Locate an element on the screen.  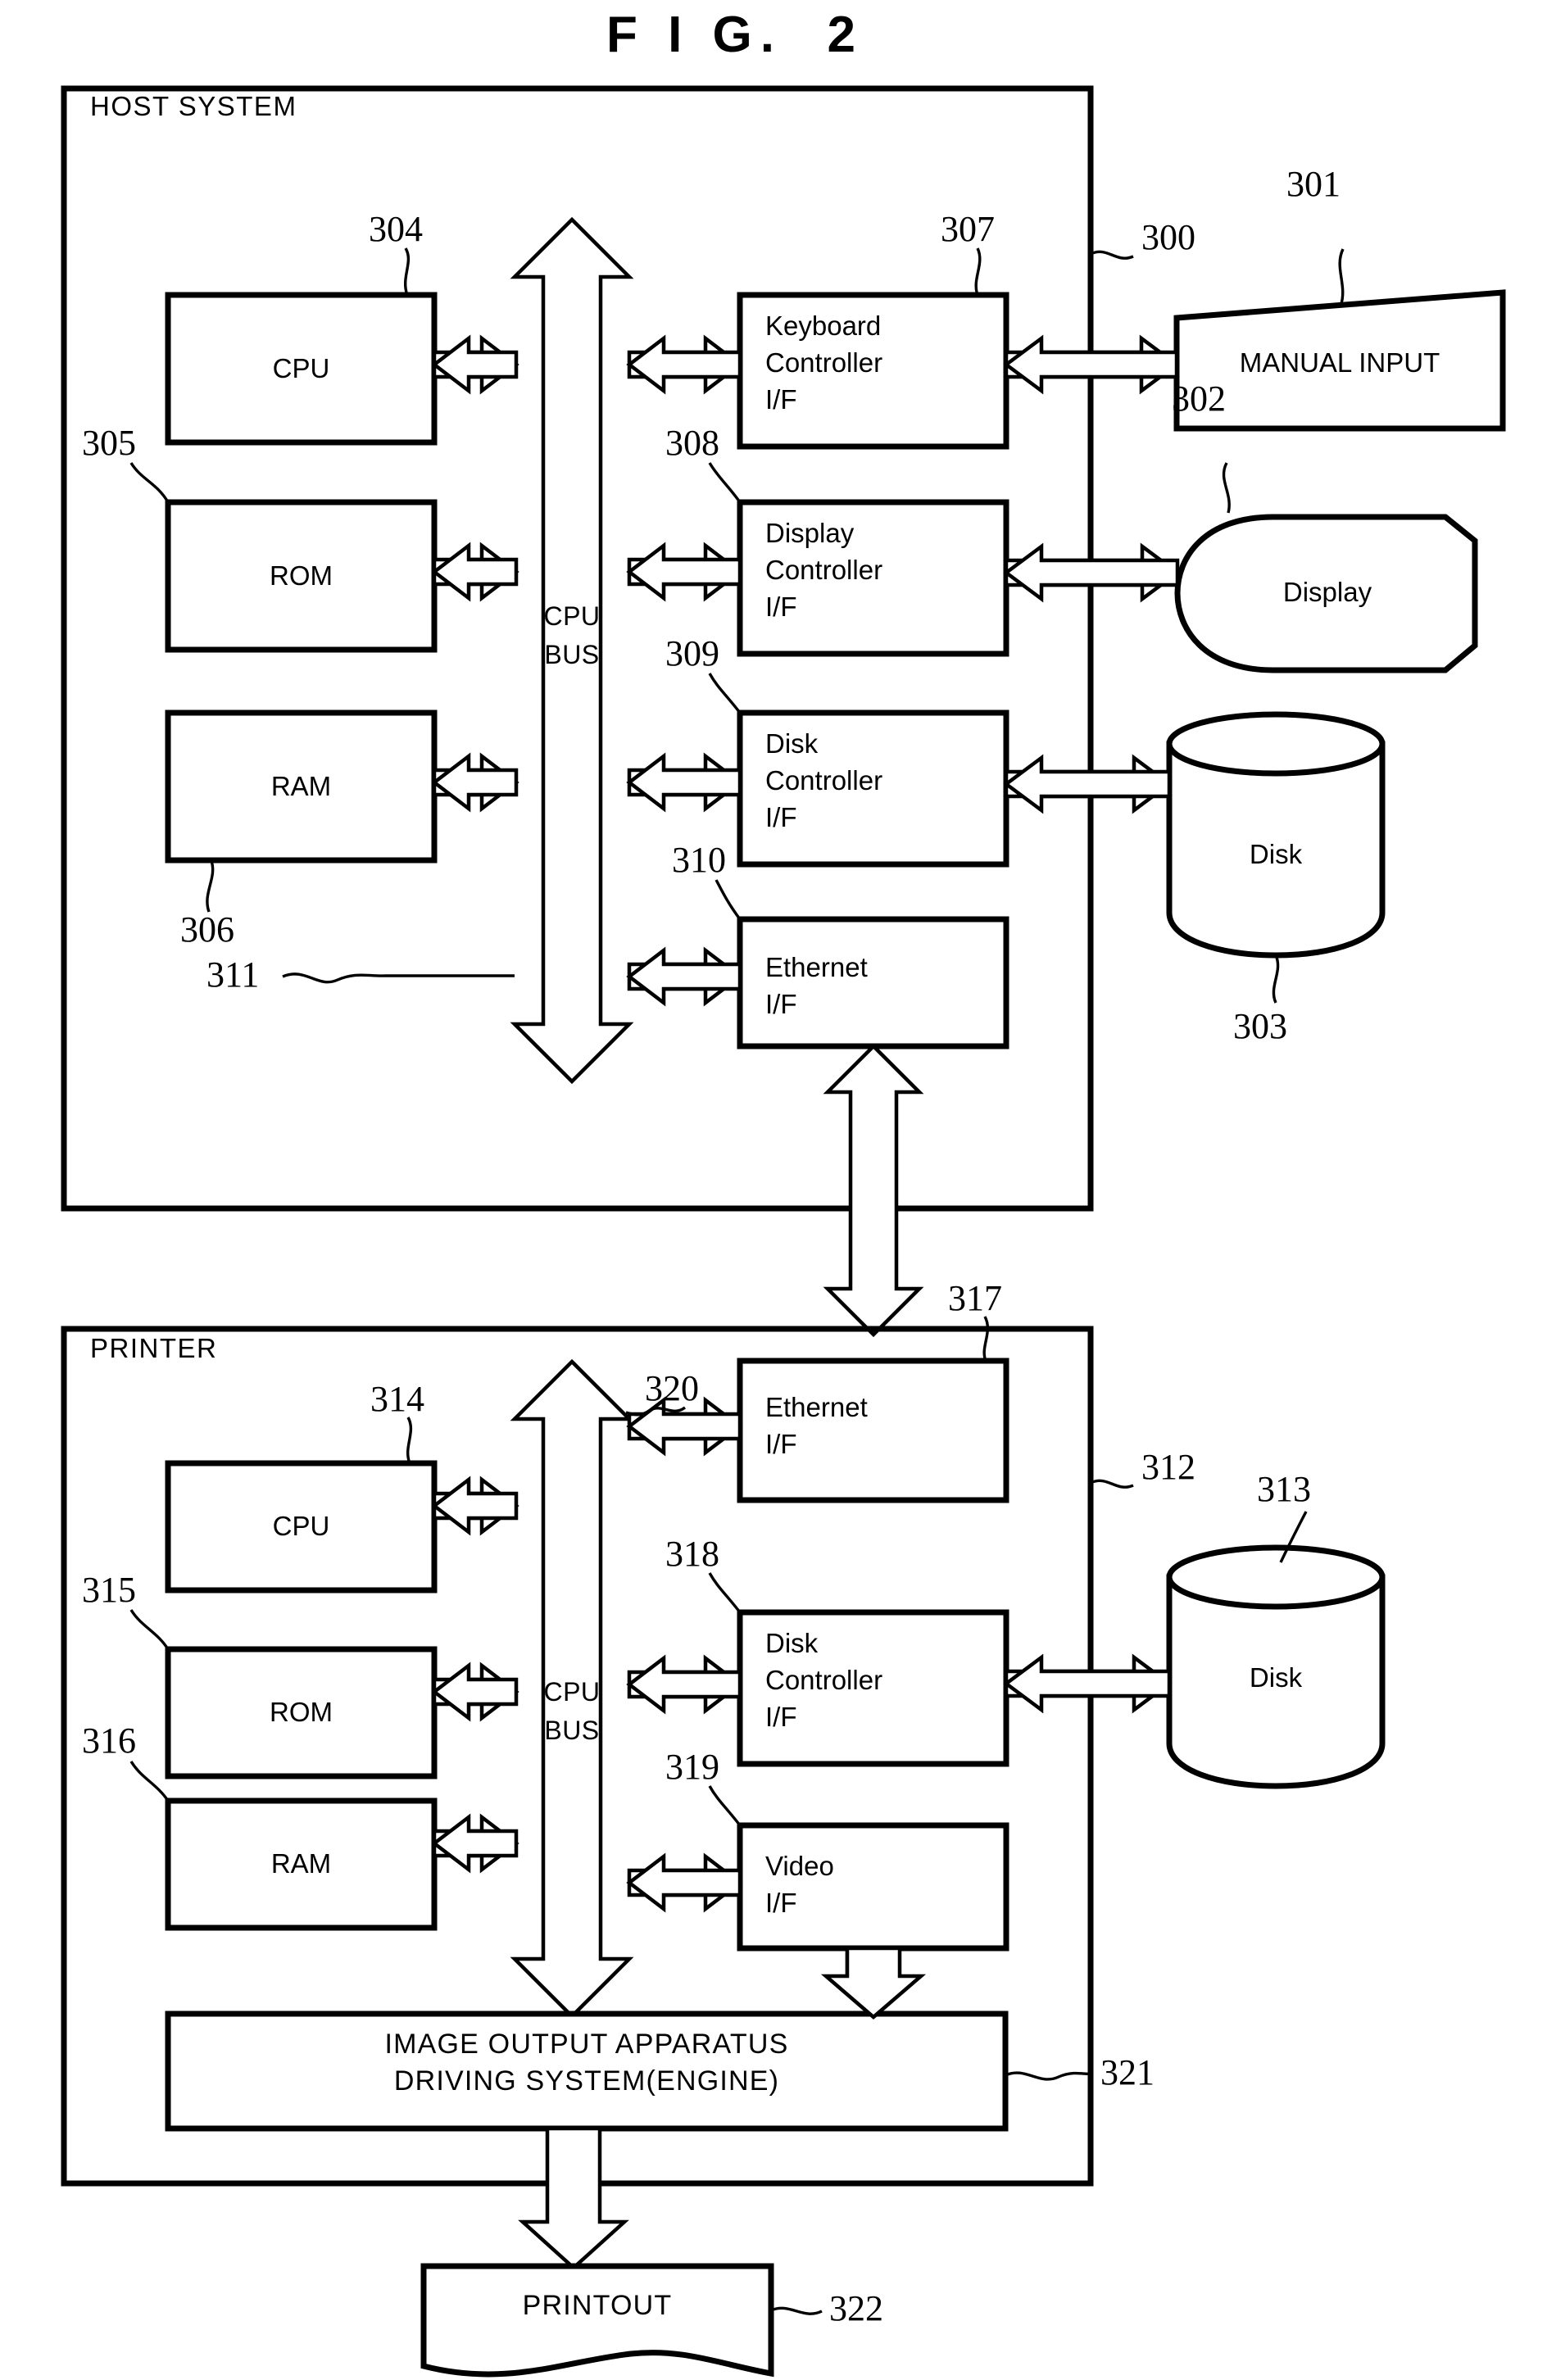
manual-input-label: MANUAL INPUT is located at coordinates (1339, 362).